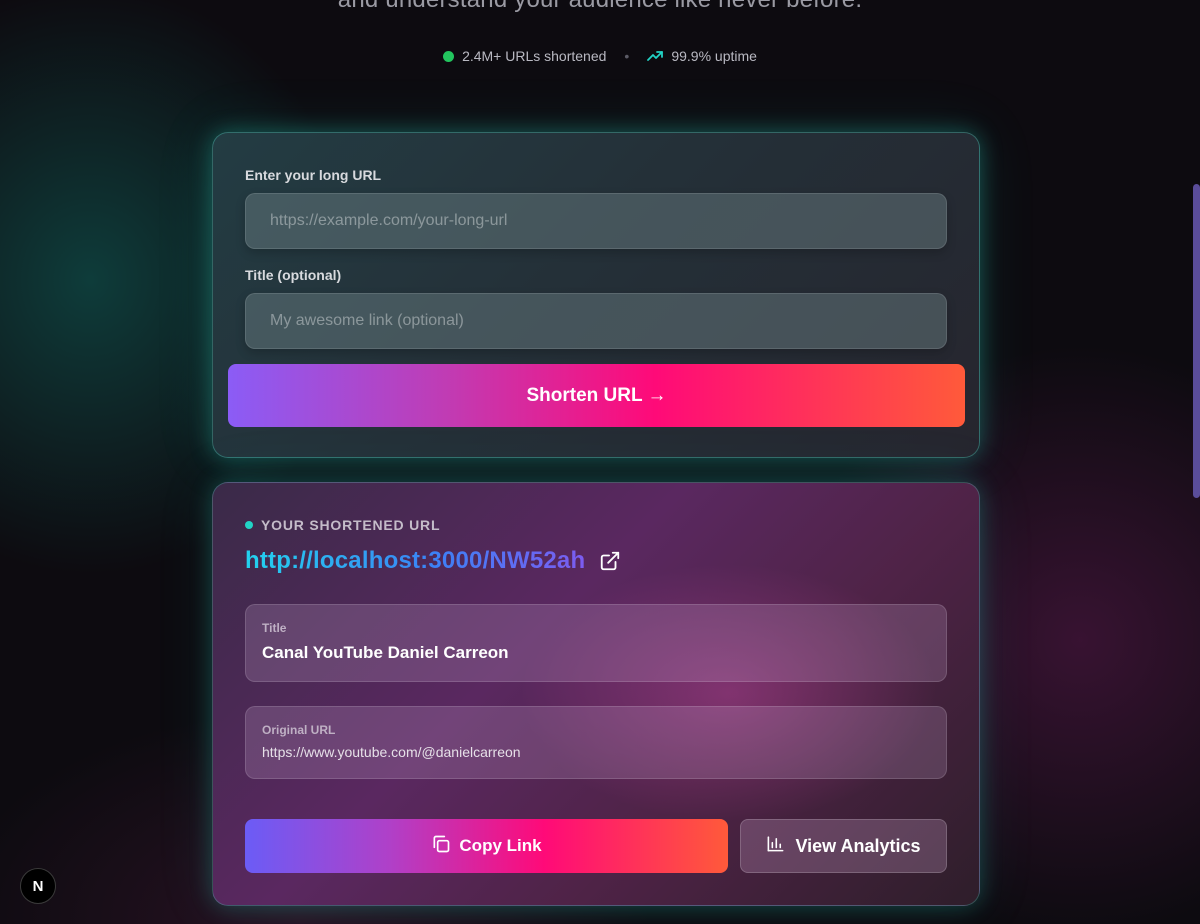 This screenshot has height=924, width=1200. Describe the element at coordinates (775, 846) in the screenshot. I see `bar-chart-icon` at that location.